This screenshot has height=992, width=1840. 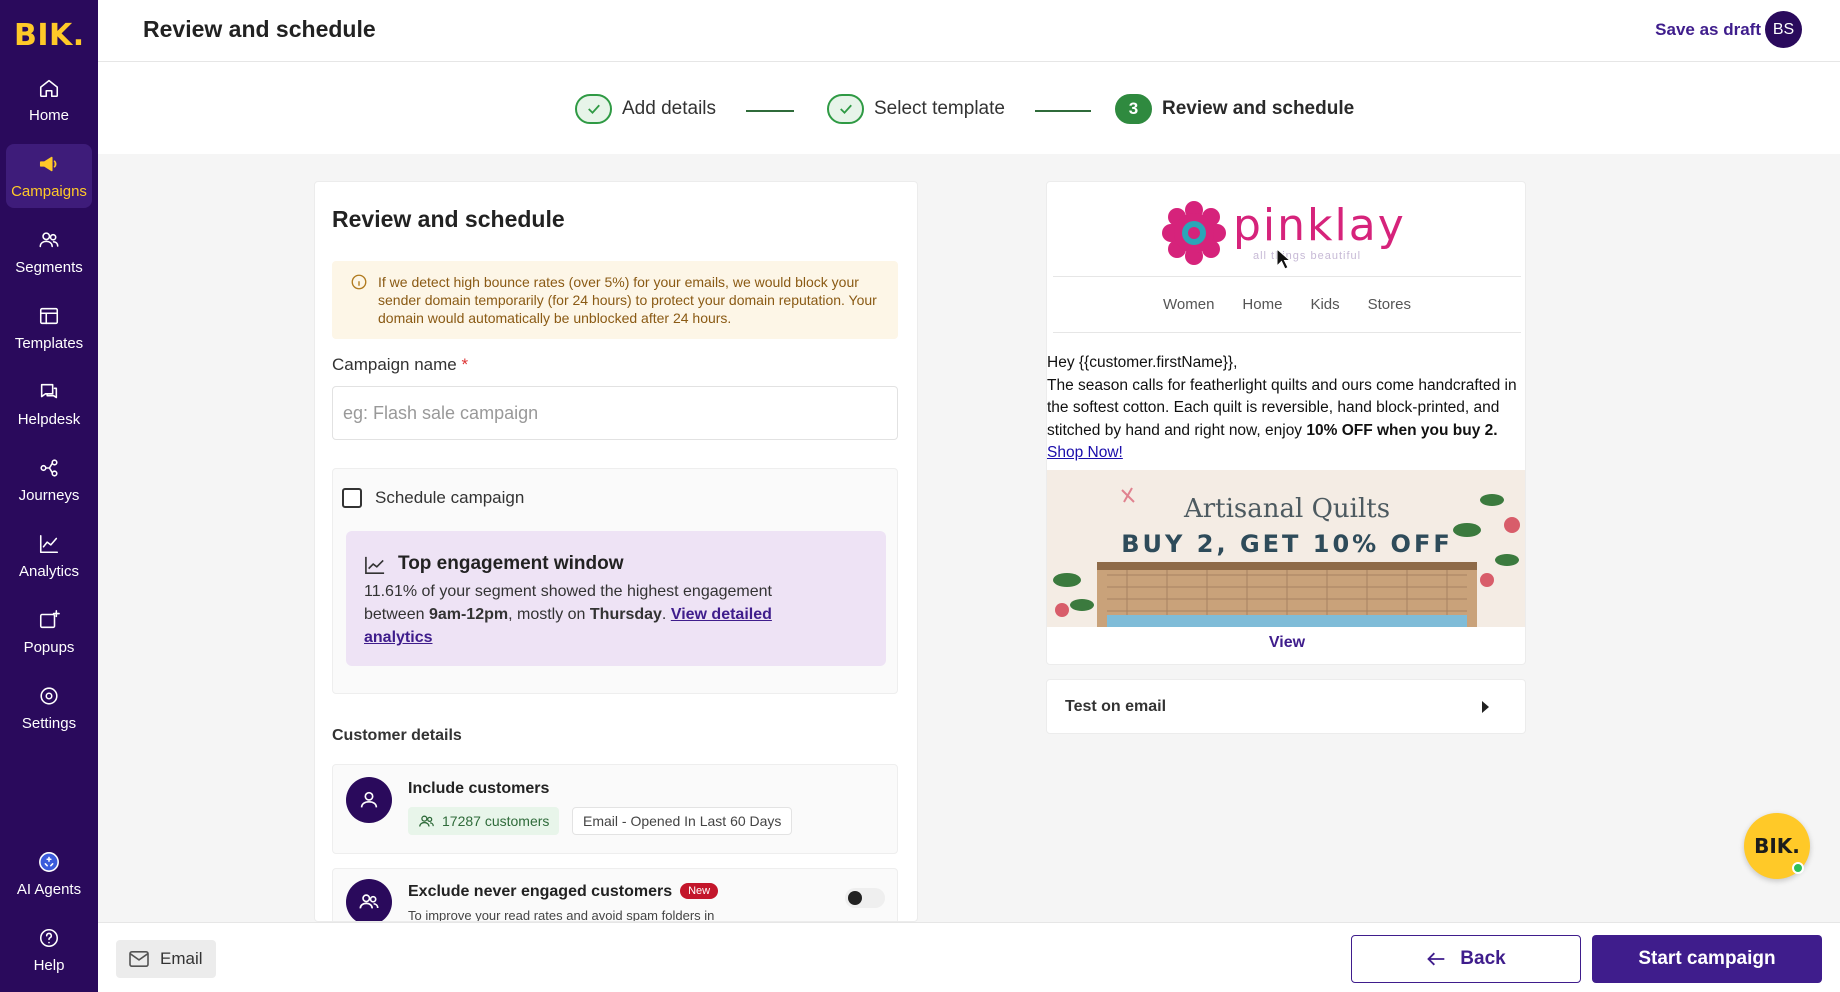 I want to click on save-as-draft-button: Save as draft, so click(x=1708, y=30).